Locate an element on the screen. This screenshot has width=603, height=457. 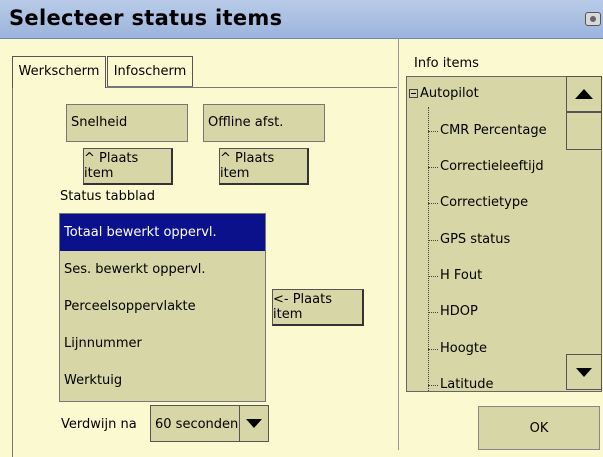
info-items-label: Info items is located at coordinates (446, 63).